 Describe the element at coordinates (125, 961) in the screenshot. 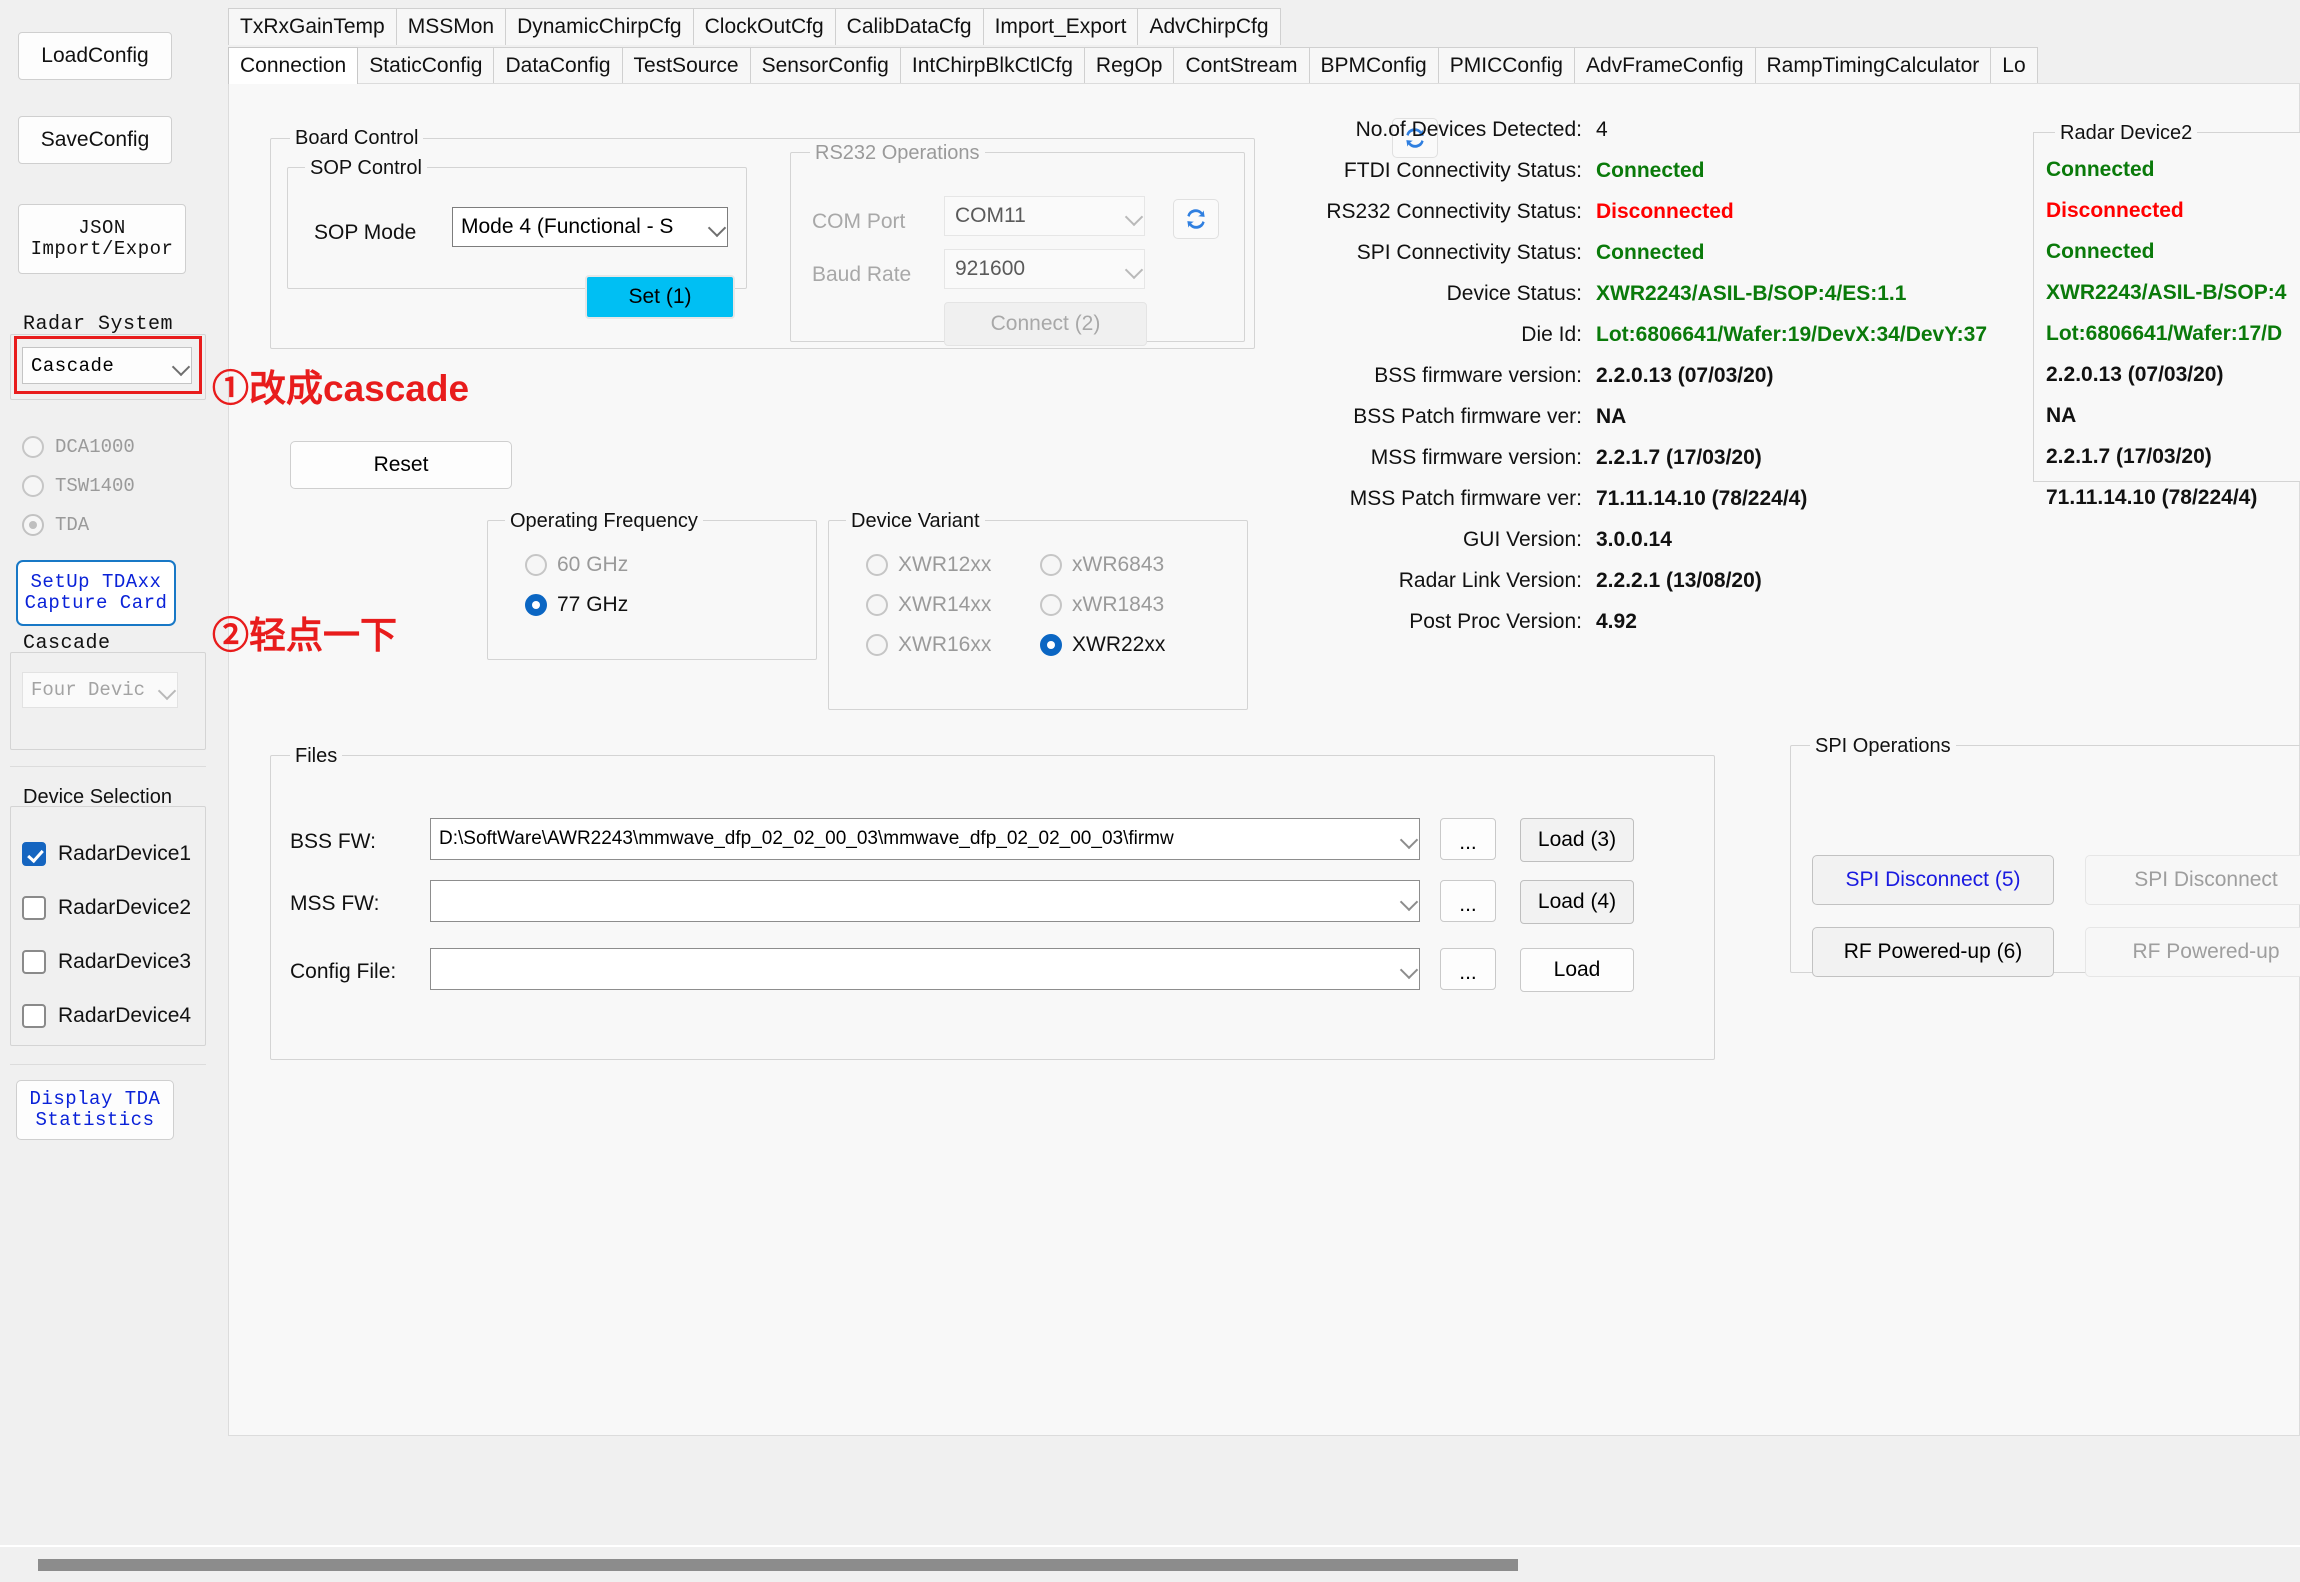

I see `device-checkbox-label: RadarDevice3` at that location.